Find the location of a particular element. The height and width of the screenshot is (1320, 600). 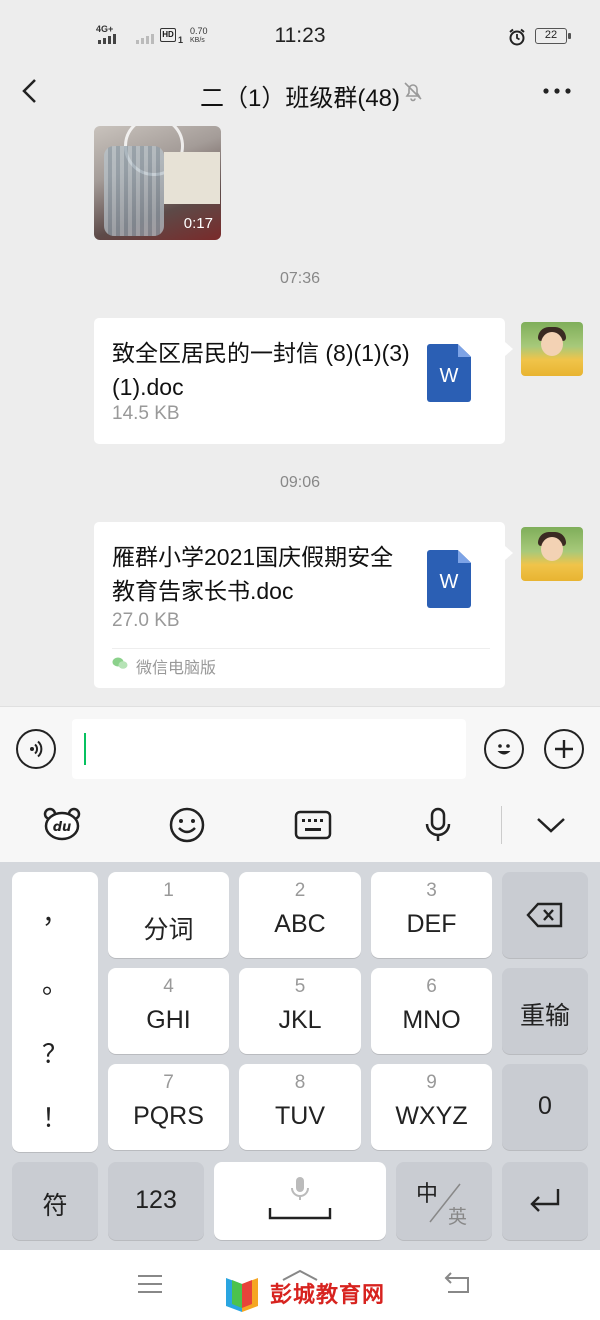

punctuation-column: ， 。 ？ ！ is located at coordinates (55, 1012).